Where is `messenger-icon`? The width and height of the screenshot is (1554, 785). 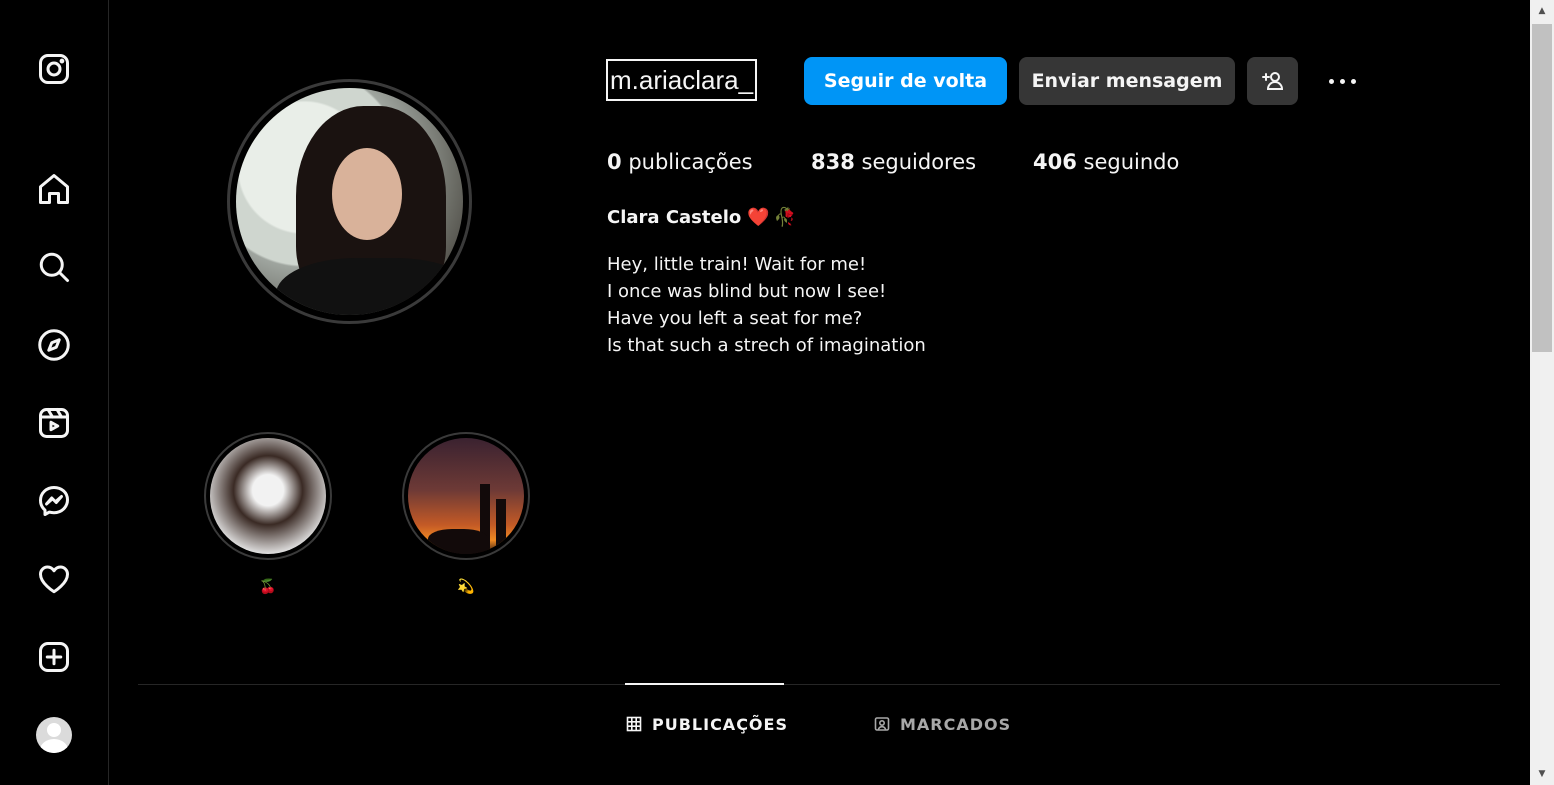 messenger-icon is located at coordinates (54, 501).